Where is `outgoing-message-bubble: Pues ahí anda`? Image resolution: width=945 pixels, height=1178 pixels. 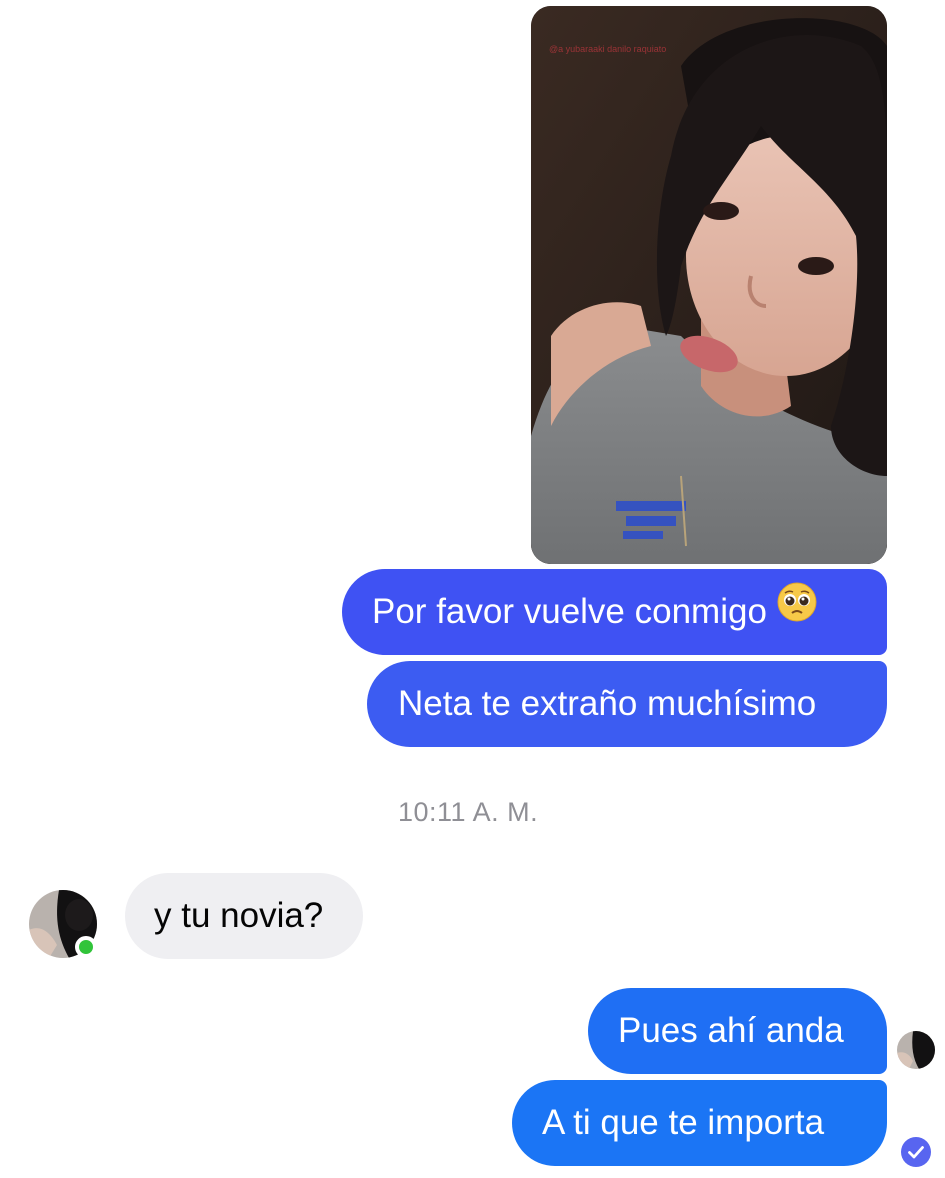 outgoing-message-bubble: Pues ahí anda is located at coordinates (737, 1031).